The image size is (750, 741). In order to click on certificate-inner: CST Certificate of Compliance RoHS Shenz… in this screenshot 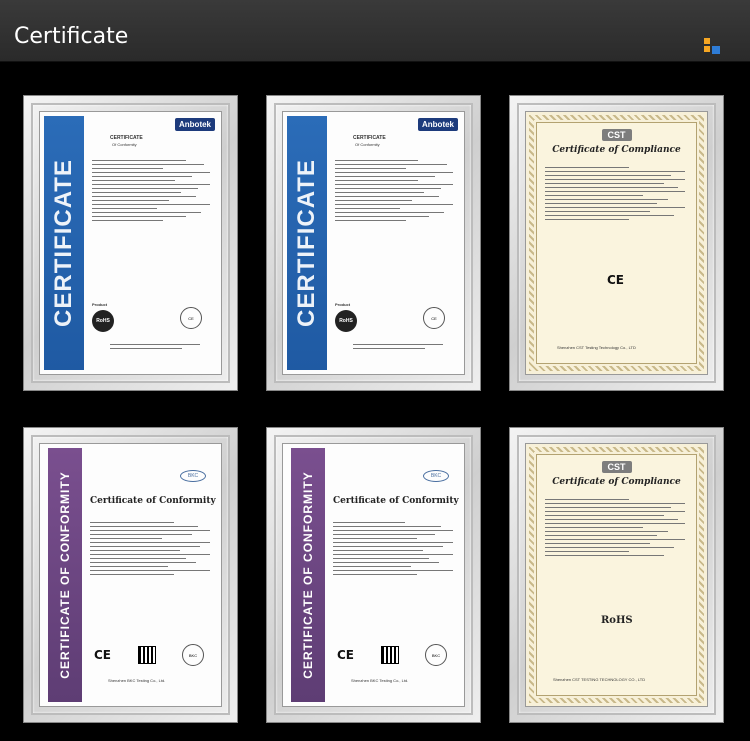, I will do `click(616, 575)`.